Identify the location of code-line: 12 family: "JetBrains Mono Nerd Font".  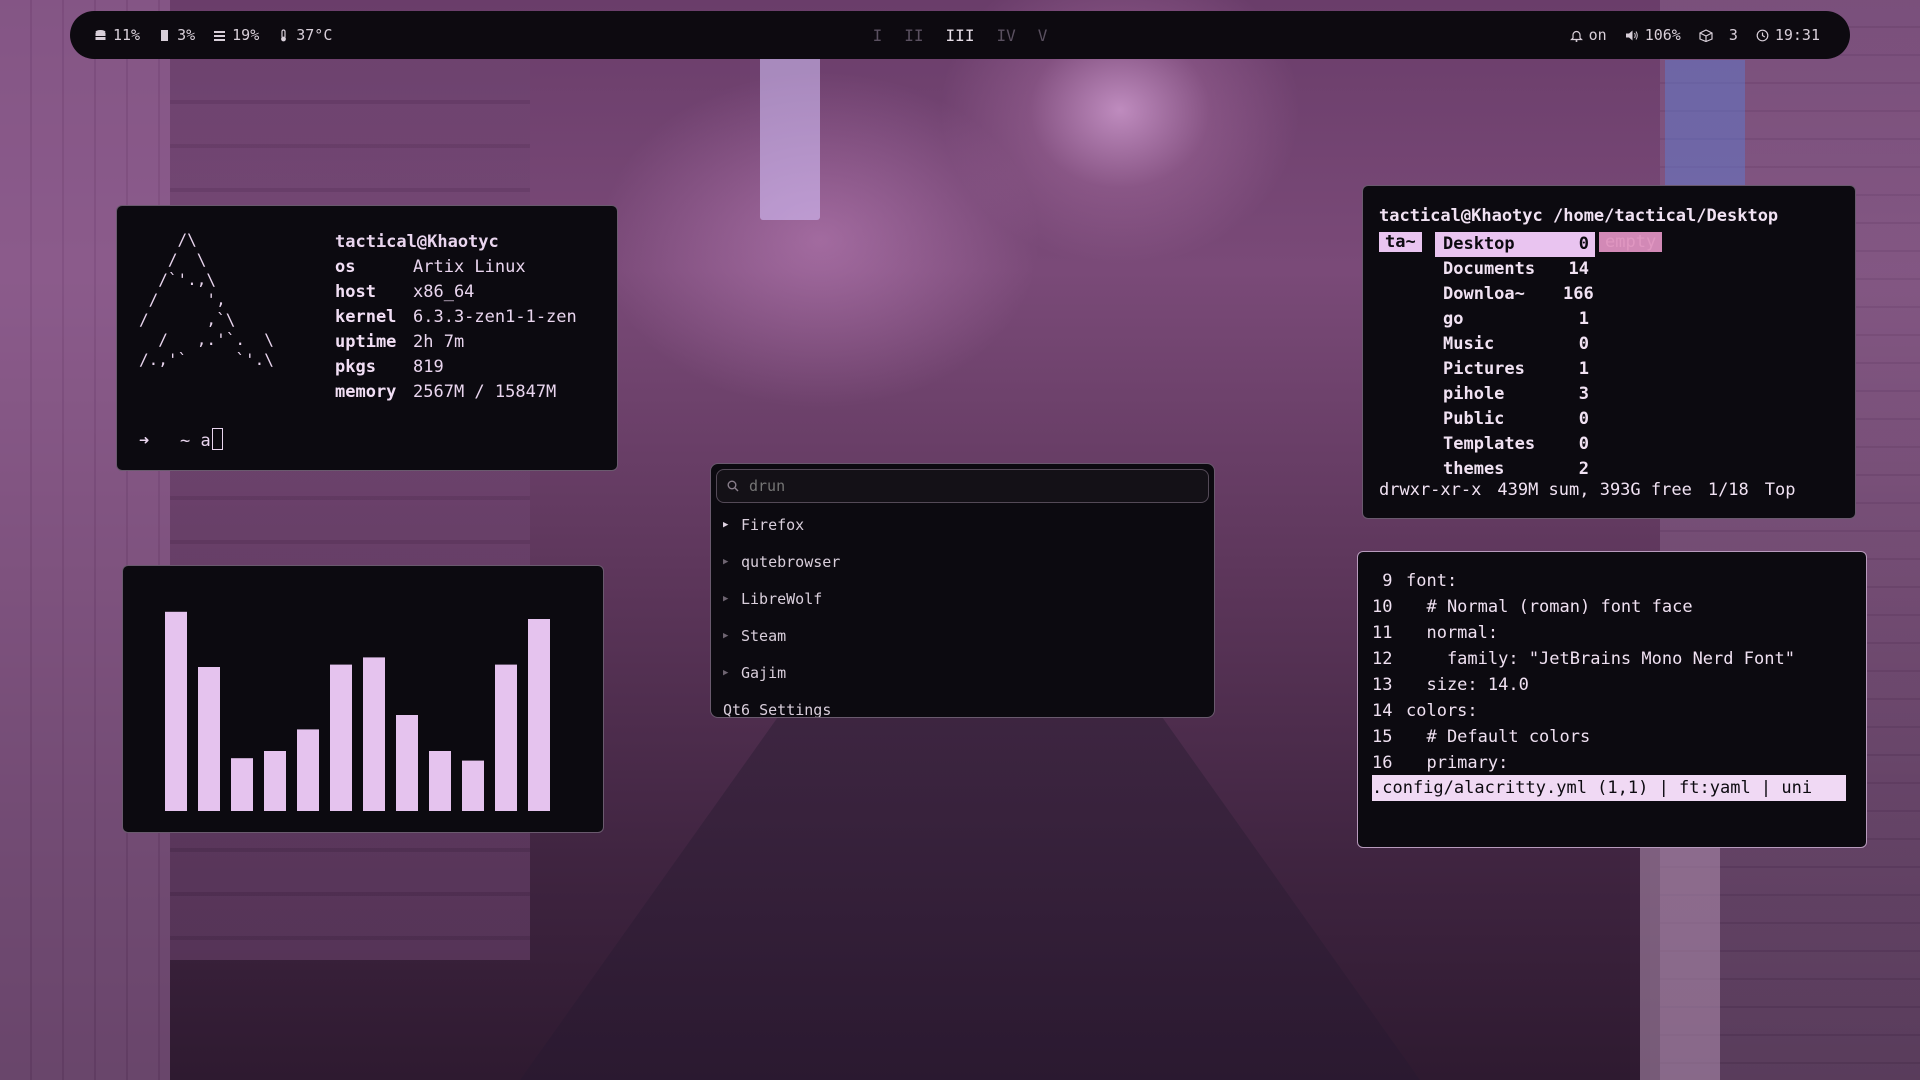
(1583, 659).